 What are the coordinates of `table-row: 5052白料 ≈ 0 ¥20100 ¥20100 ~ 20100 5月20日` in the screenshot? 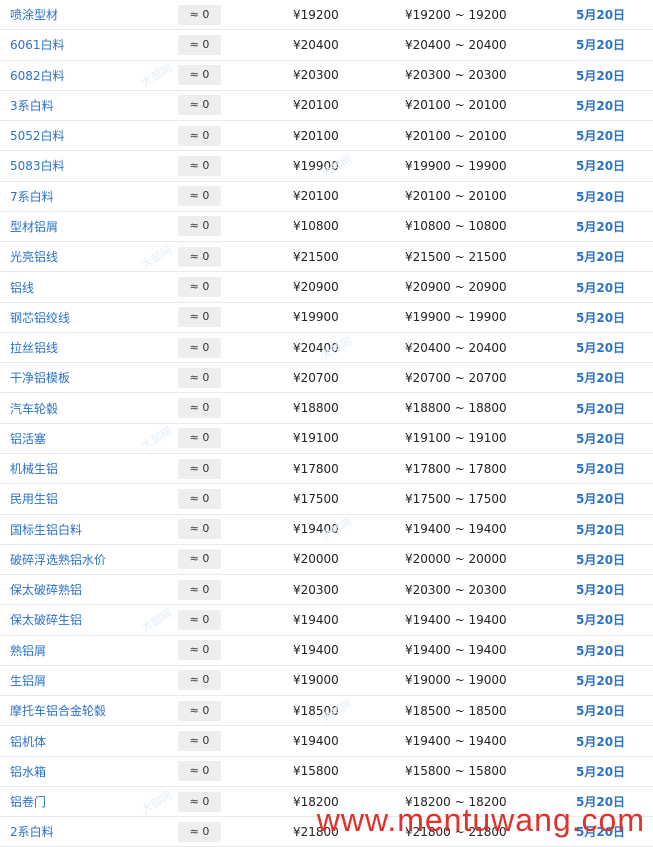 It's located at (326, 136).